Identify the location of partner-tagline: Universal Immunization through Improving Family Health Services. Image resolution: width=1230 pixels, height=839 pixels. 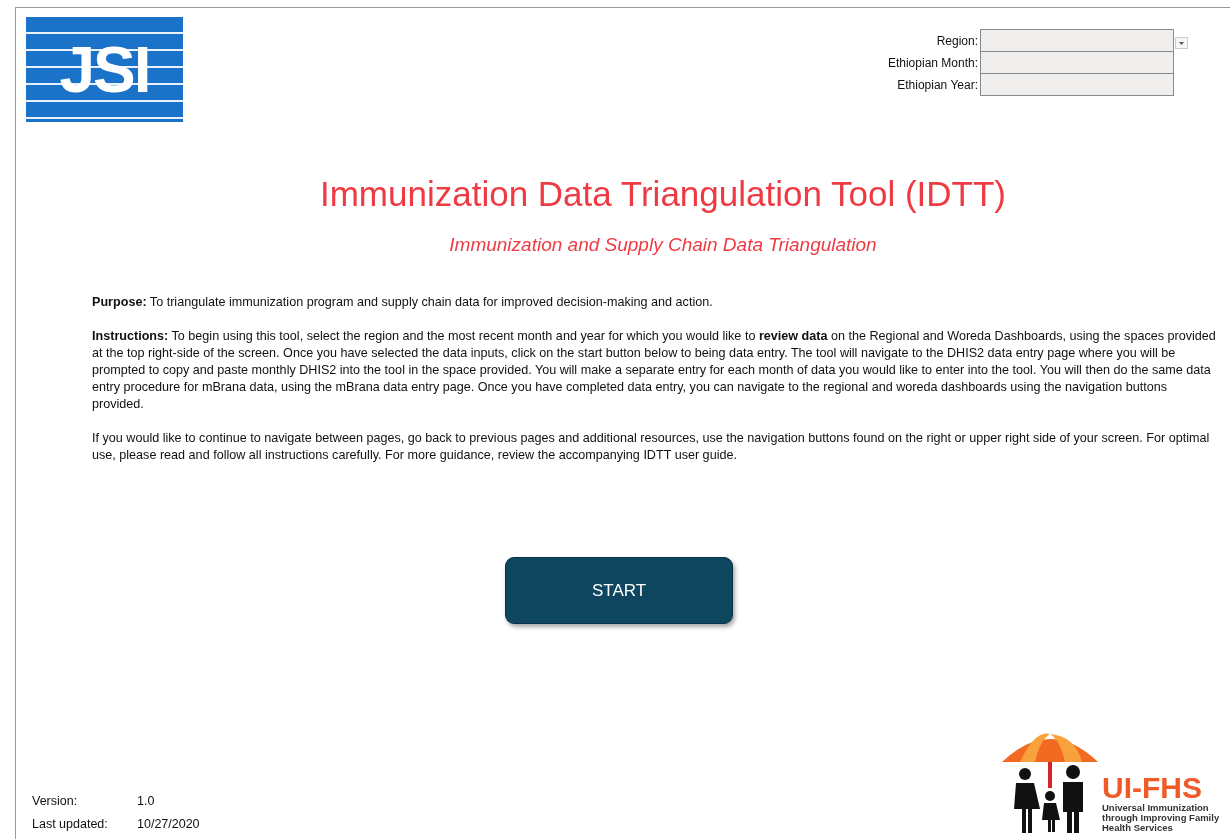
(1161, 818).